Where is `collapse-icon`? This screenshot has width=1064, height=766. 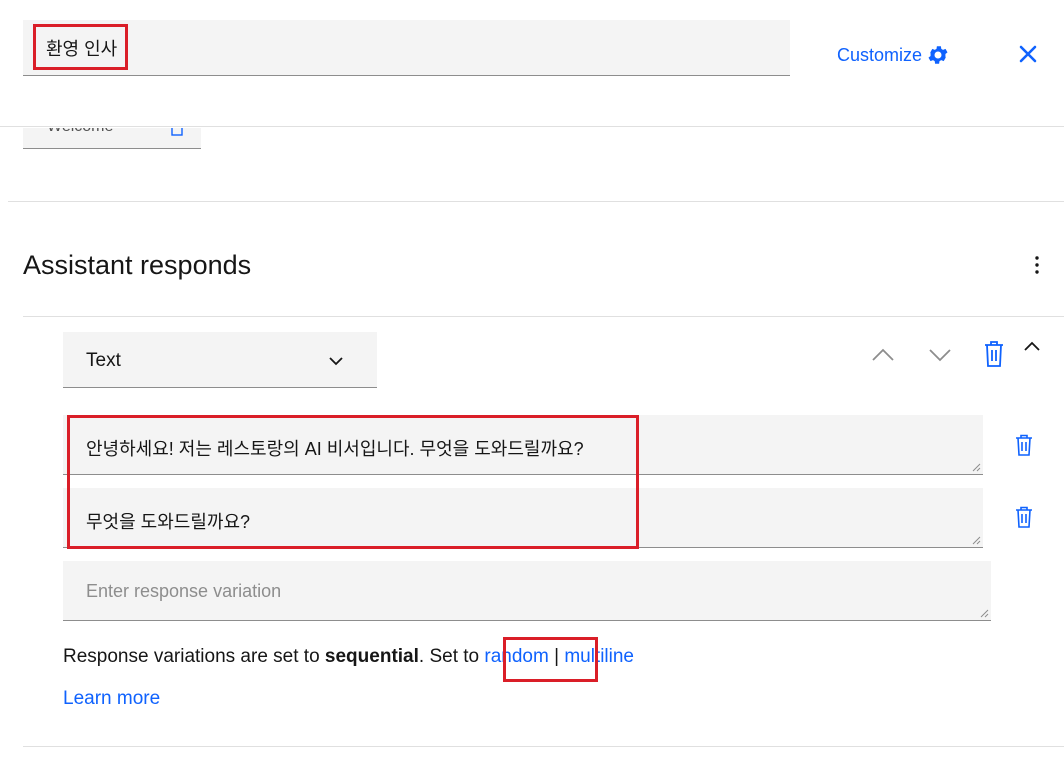 collapse-icon is located at coordinates (1032, 346).